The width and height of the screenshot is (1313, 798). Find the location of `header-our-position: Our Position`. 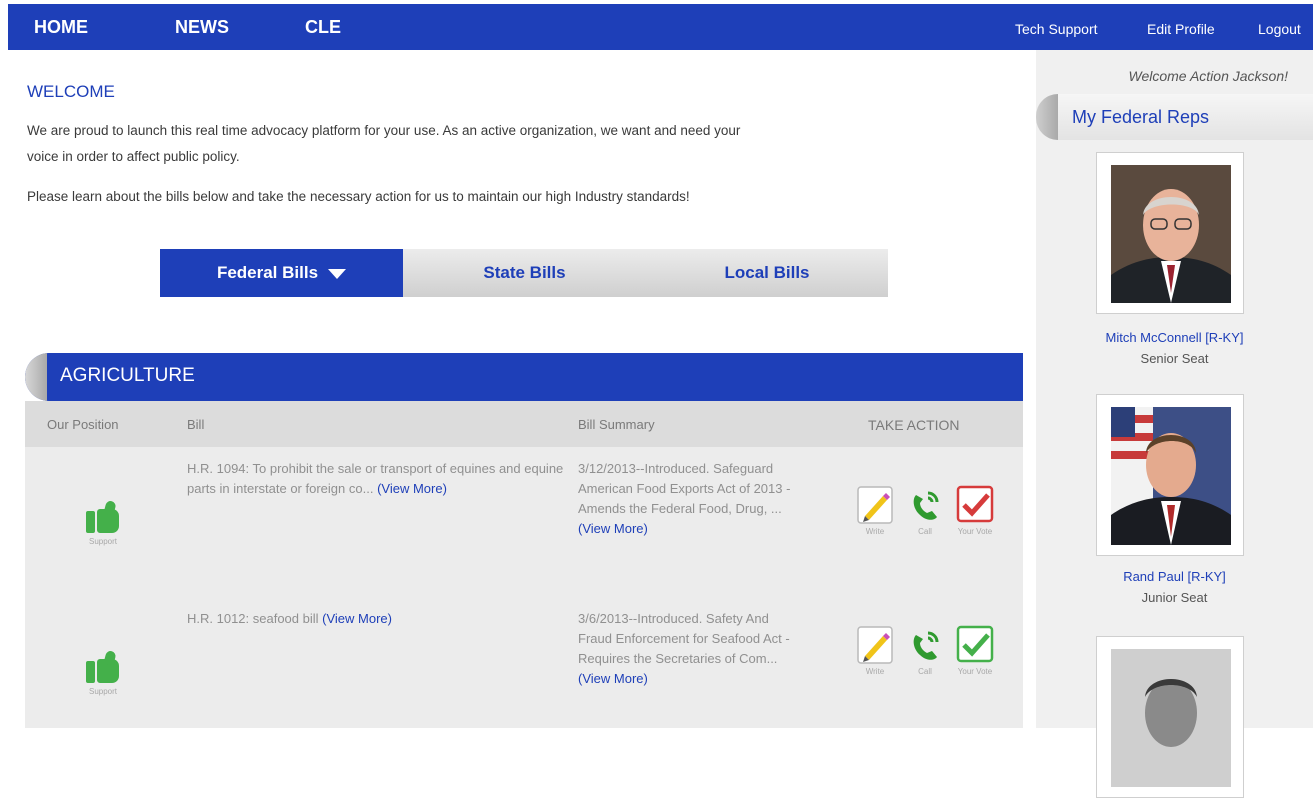

header-our-position: Our Position is located at coordinates (83, 424).